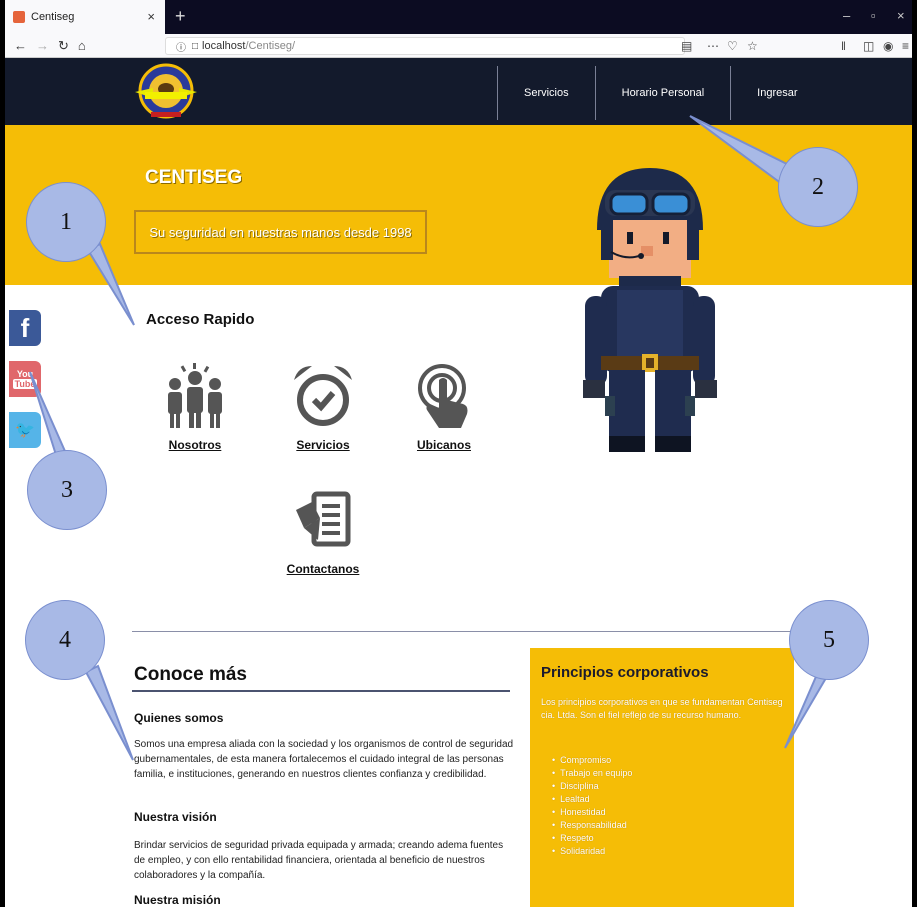  I want to click on quick-access-label: Nosotros, so click(195, 445).